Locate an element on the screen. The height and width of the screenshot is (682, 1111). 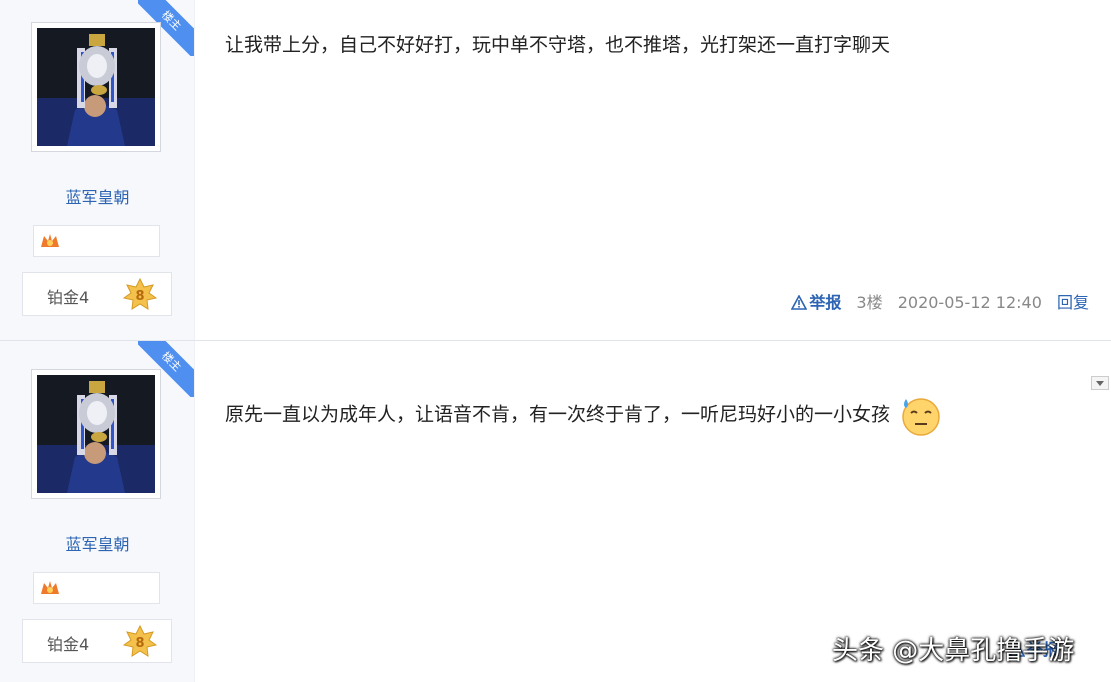
warning-icon is located at coordinates (799, 302).